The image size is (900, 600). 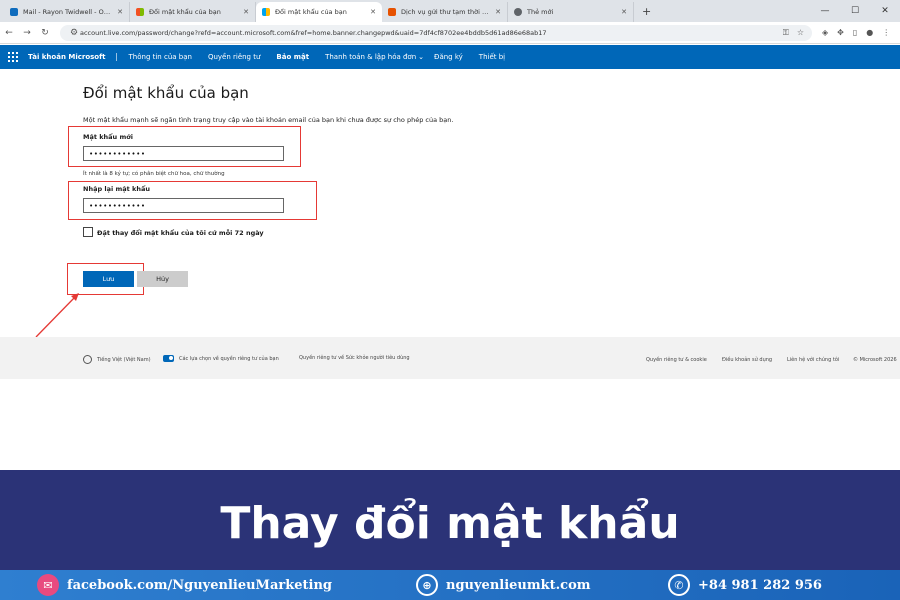 What do you see at coordinates (747, 360) in the screenshot?
I see `terms-link: Điều khoản sử dụng` at bounding box center [747, 360].